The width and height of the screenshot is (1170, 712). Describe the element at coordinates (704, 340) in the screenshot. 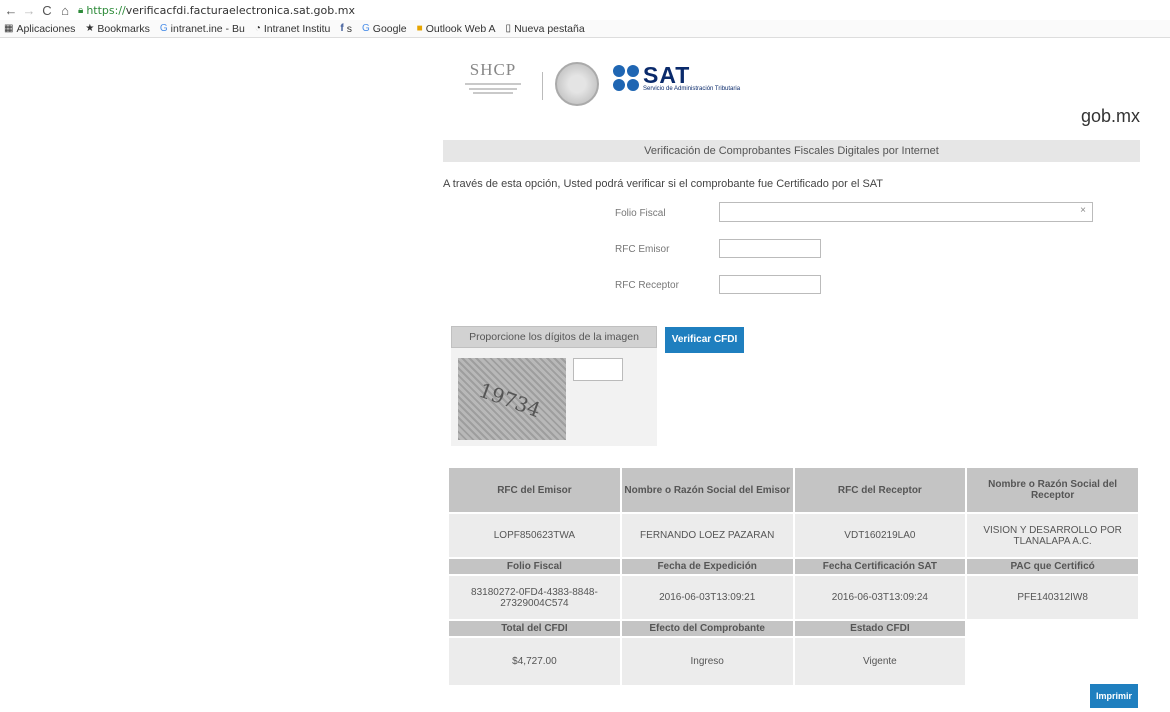

I see `verify-cfdi-button: Verificar CFDI` at that location.